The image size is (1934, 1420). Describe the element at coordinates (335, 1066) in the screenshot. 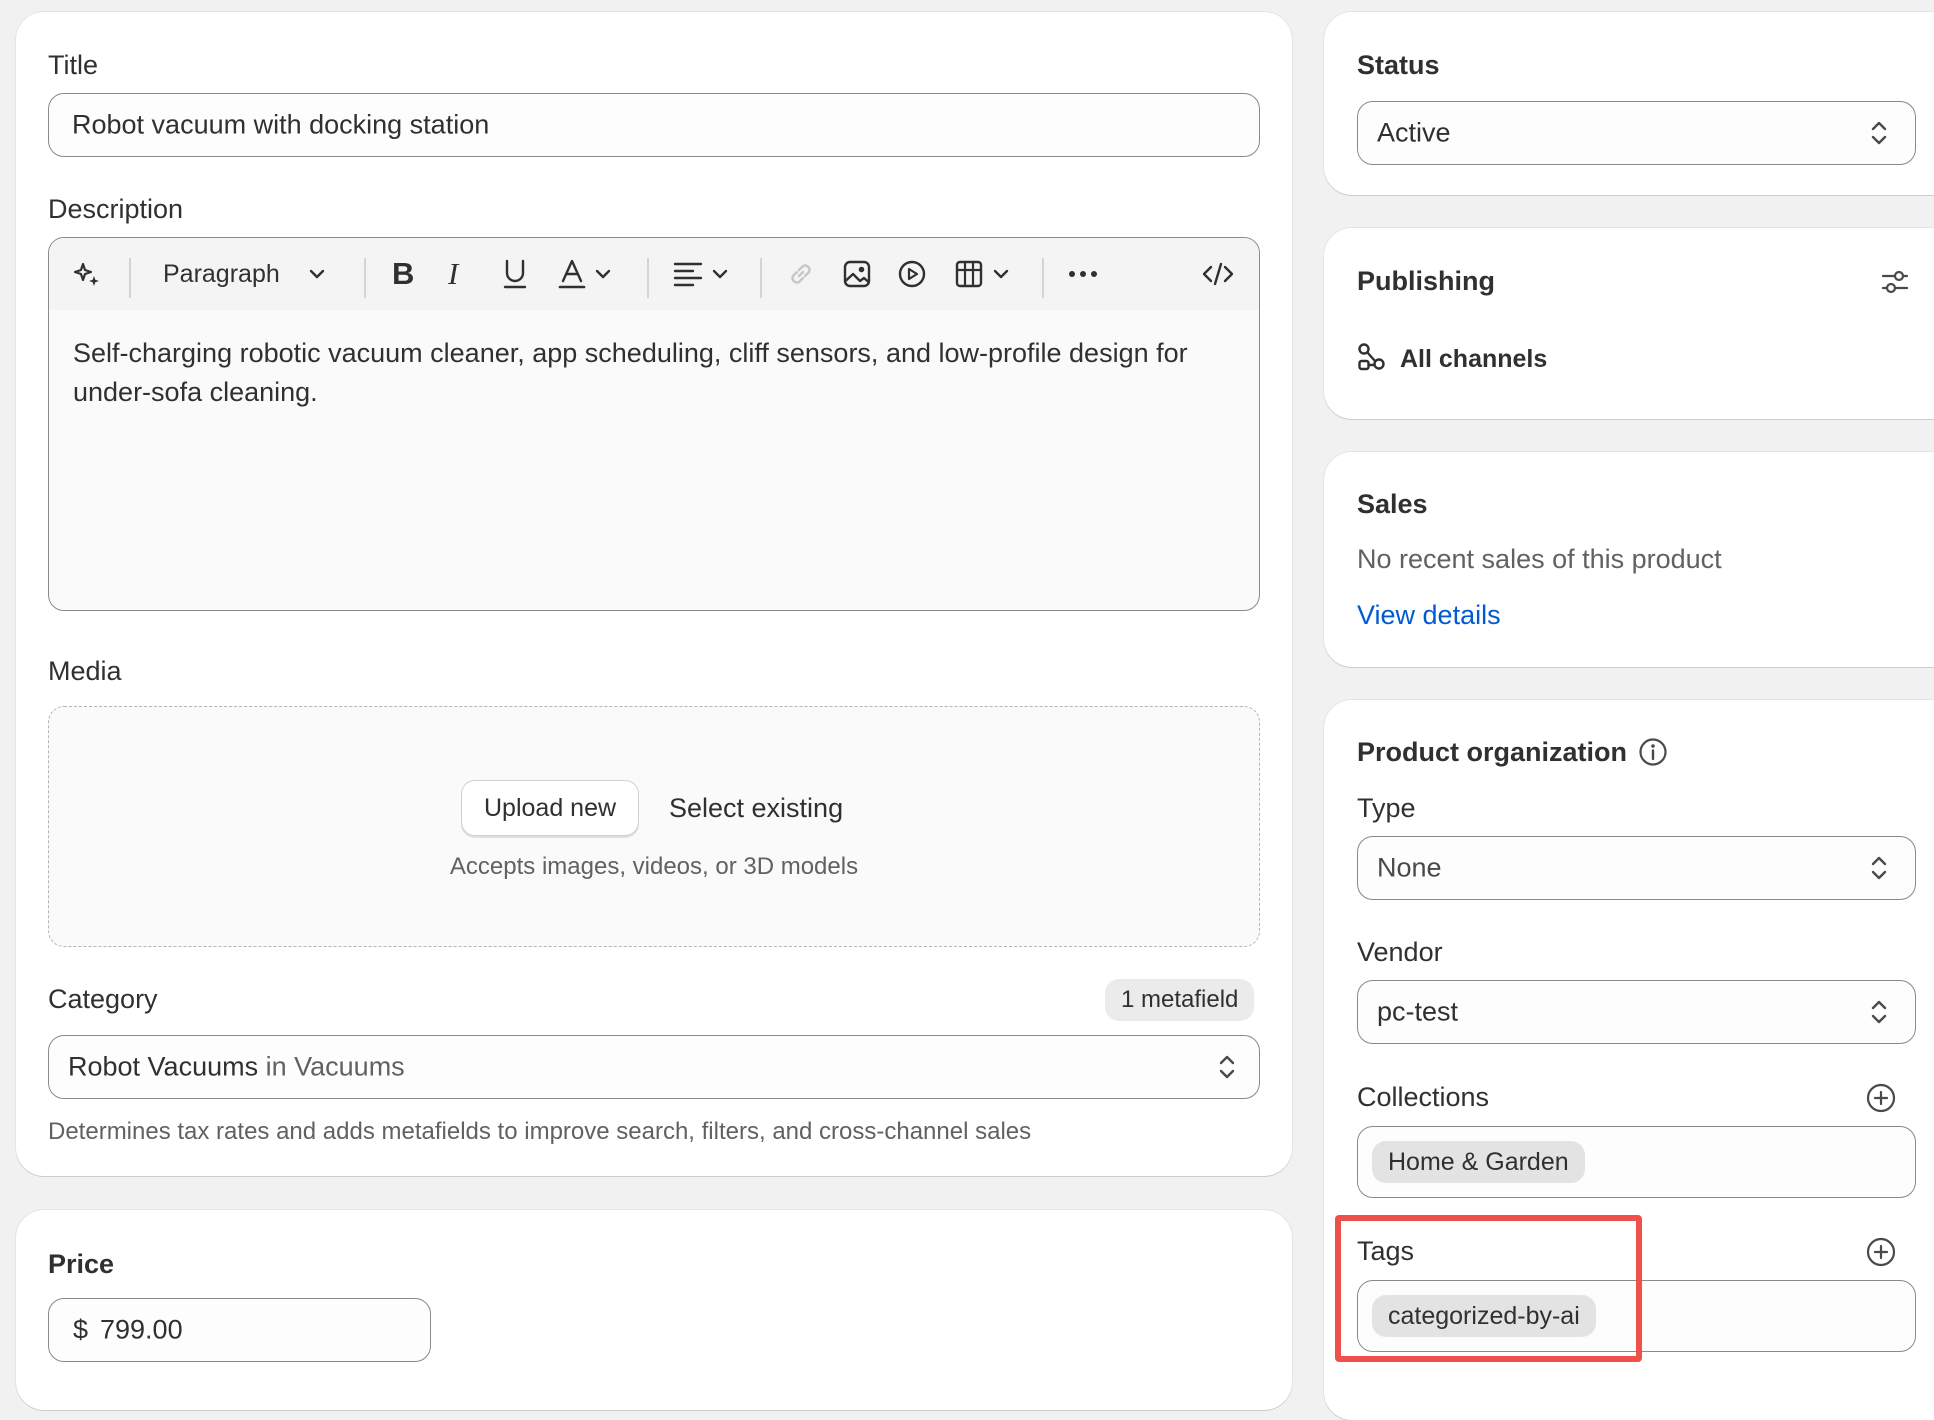

I see `category-parent: in Vacuums` at that location.